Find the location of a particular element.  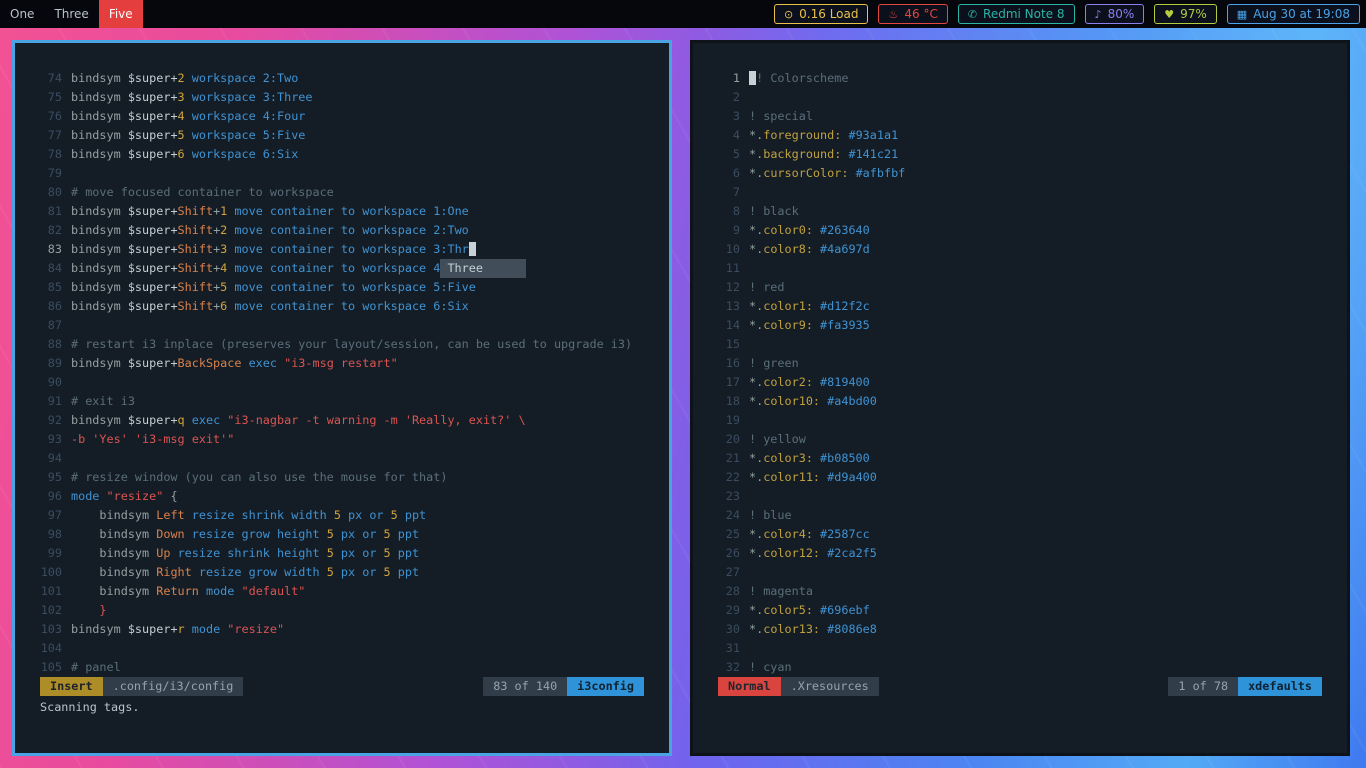

line-number: 93 is located at coordinates (54, 439).